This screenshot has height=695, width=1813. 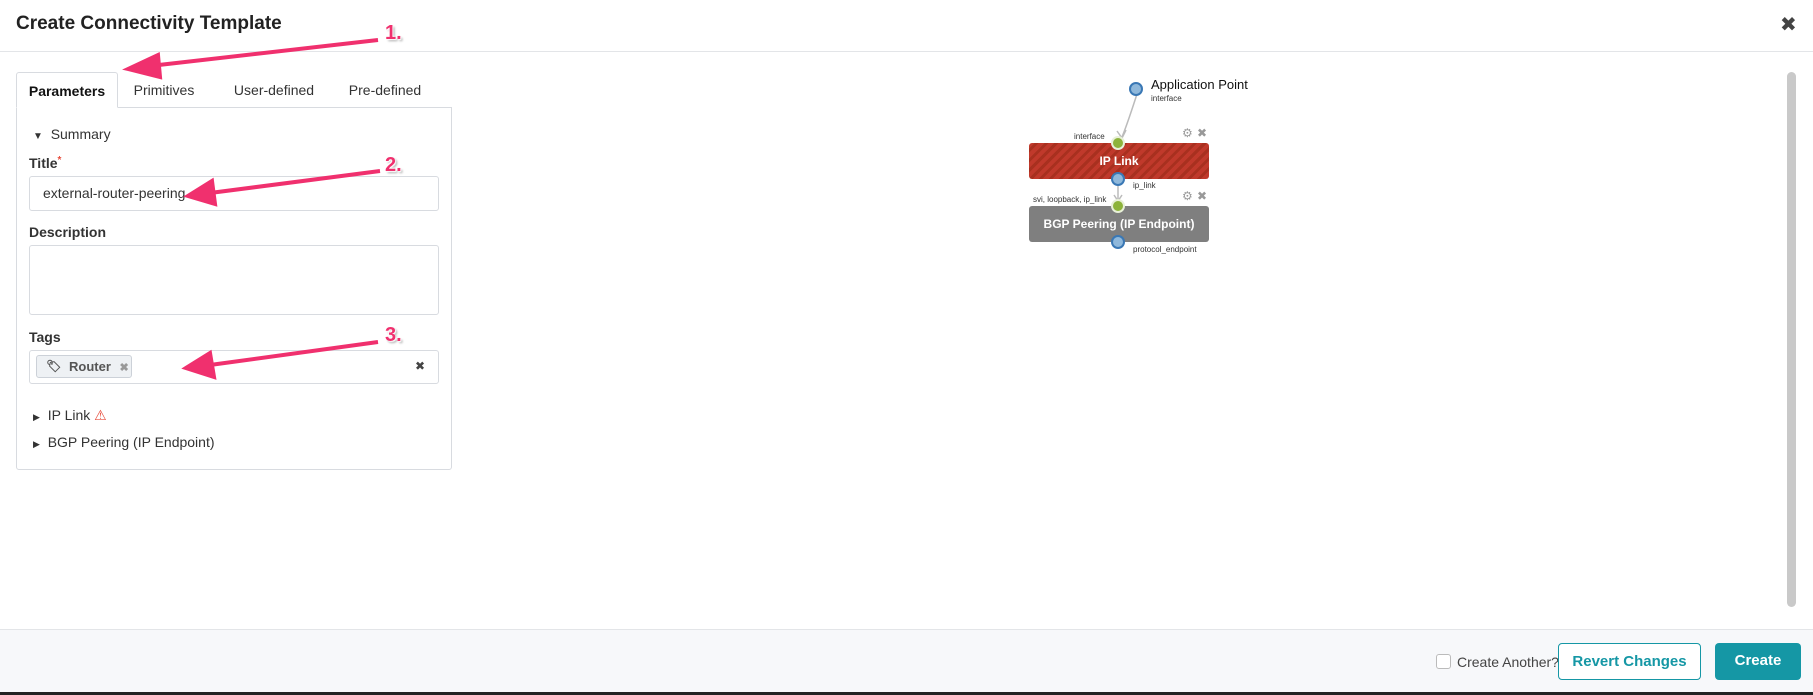 I want to click on ip-link-out-port-label: ip_link, so click(x=1144, y=185).